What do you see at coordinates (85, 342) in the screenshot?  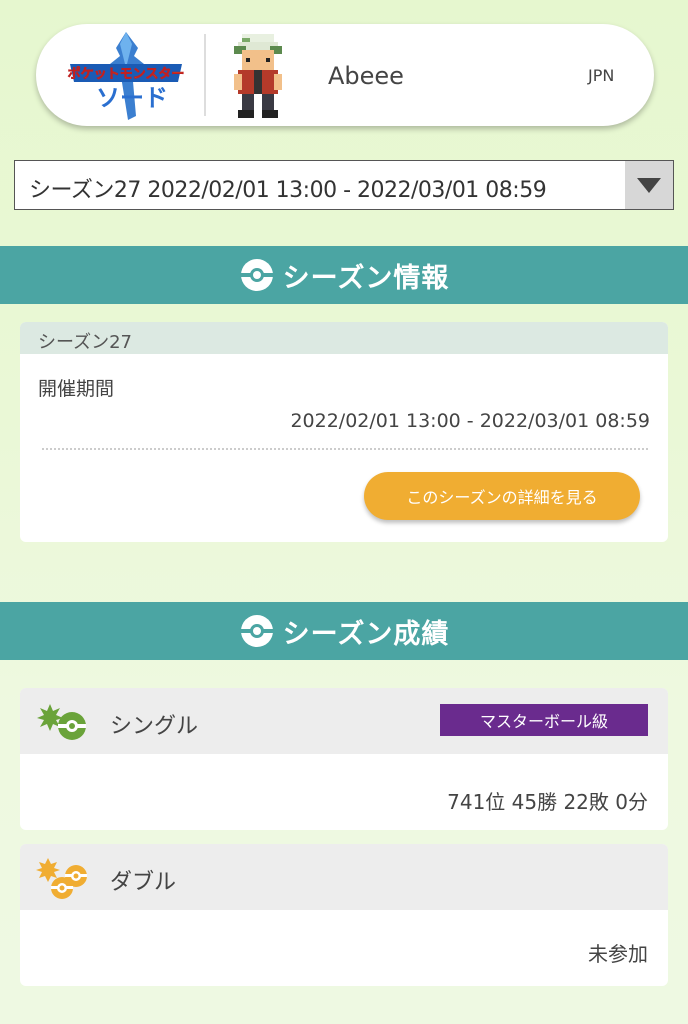 I see `season-name: シーズン27` at bounding box center [85, 342].